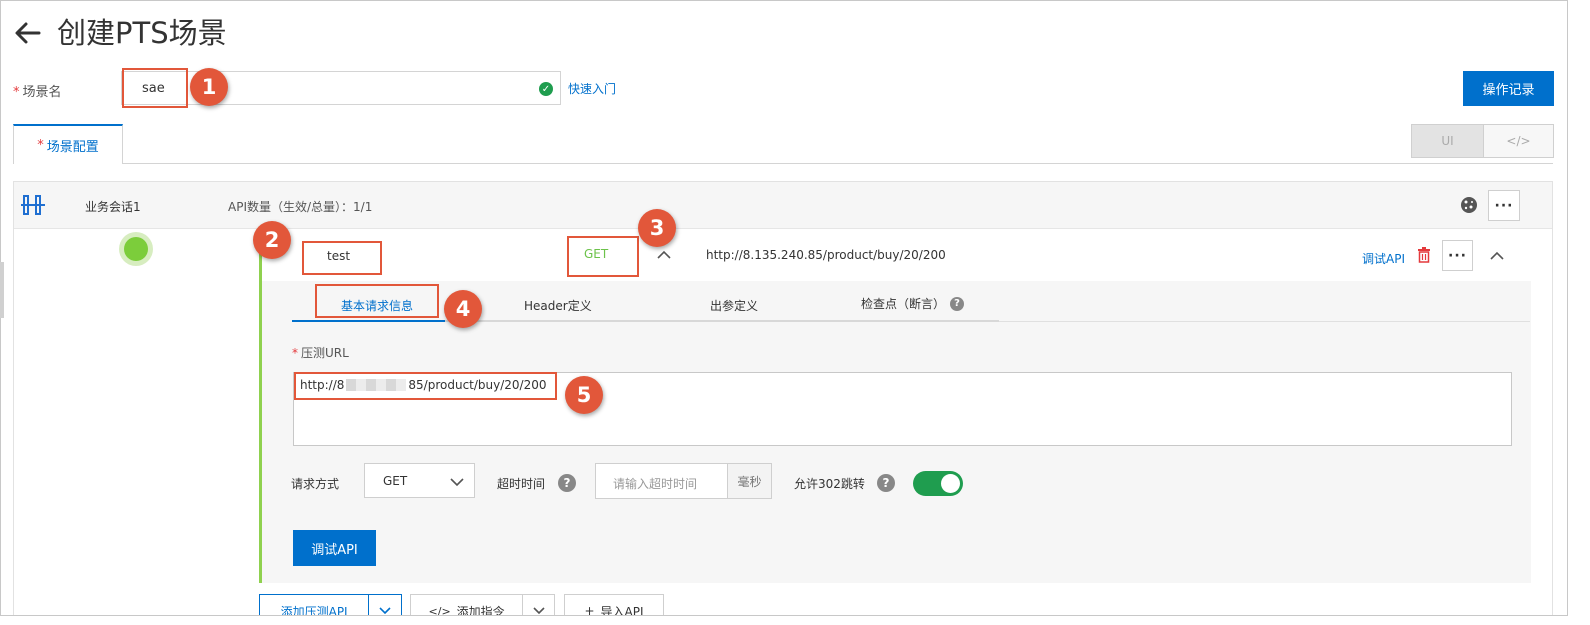  Describe the element at coordinates (749, 481) in the screenshot. I see `timeout-unit: 毫秒` at that location.